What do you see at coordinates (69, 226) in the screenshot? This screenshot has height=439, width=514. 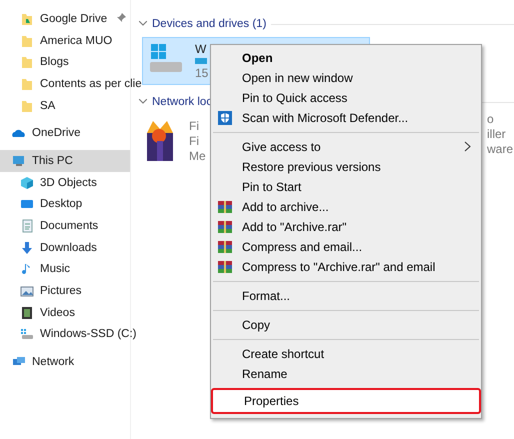 I see `sidebar-item: Documents` at bounding box center [69, 226].